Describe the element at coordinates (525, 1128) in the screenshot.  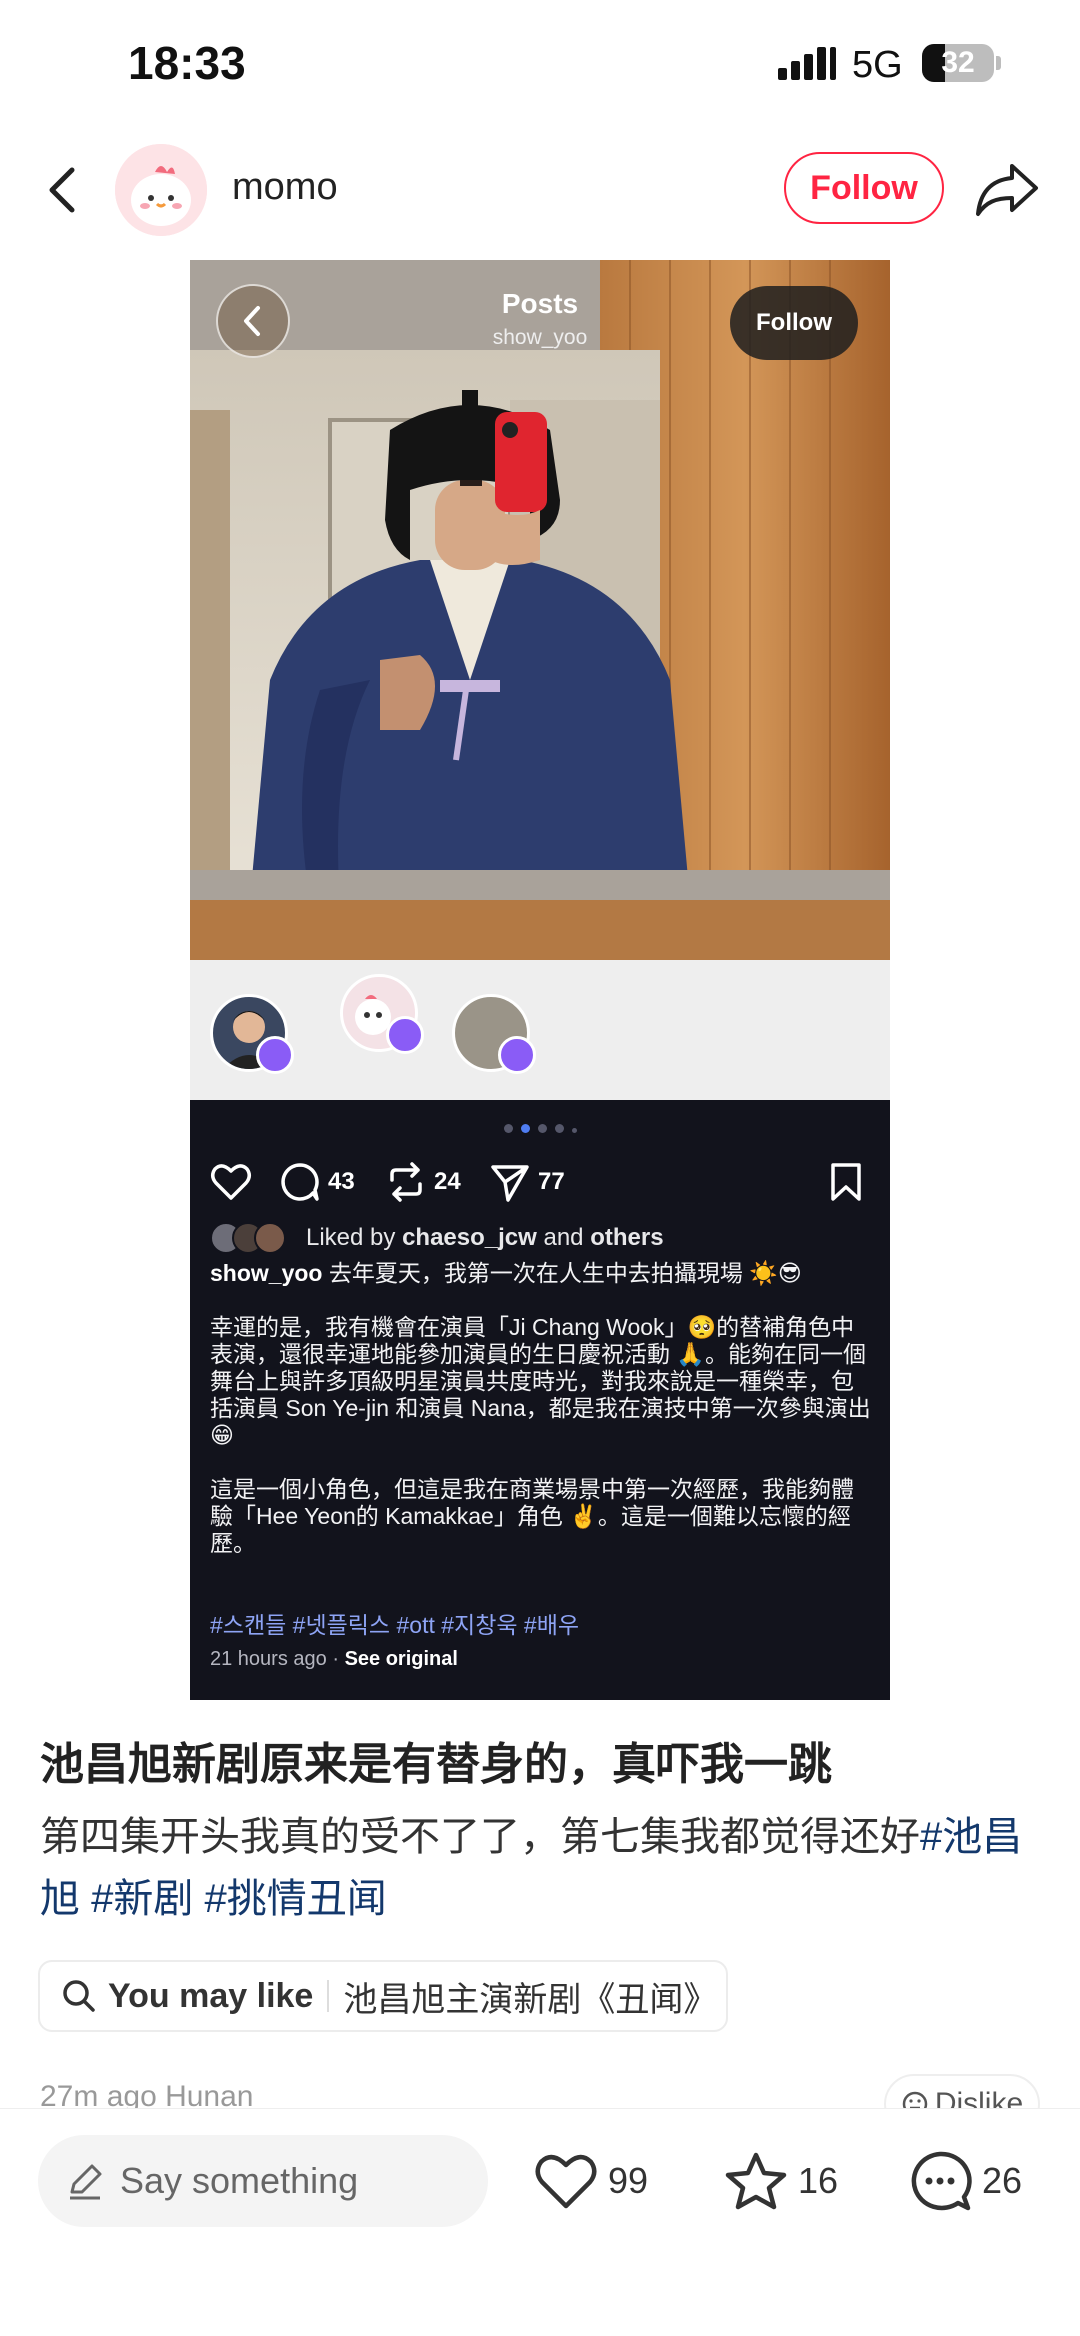
I see `carousel-dot-active` at that location.